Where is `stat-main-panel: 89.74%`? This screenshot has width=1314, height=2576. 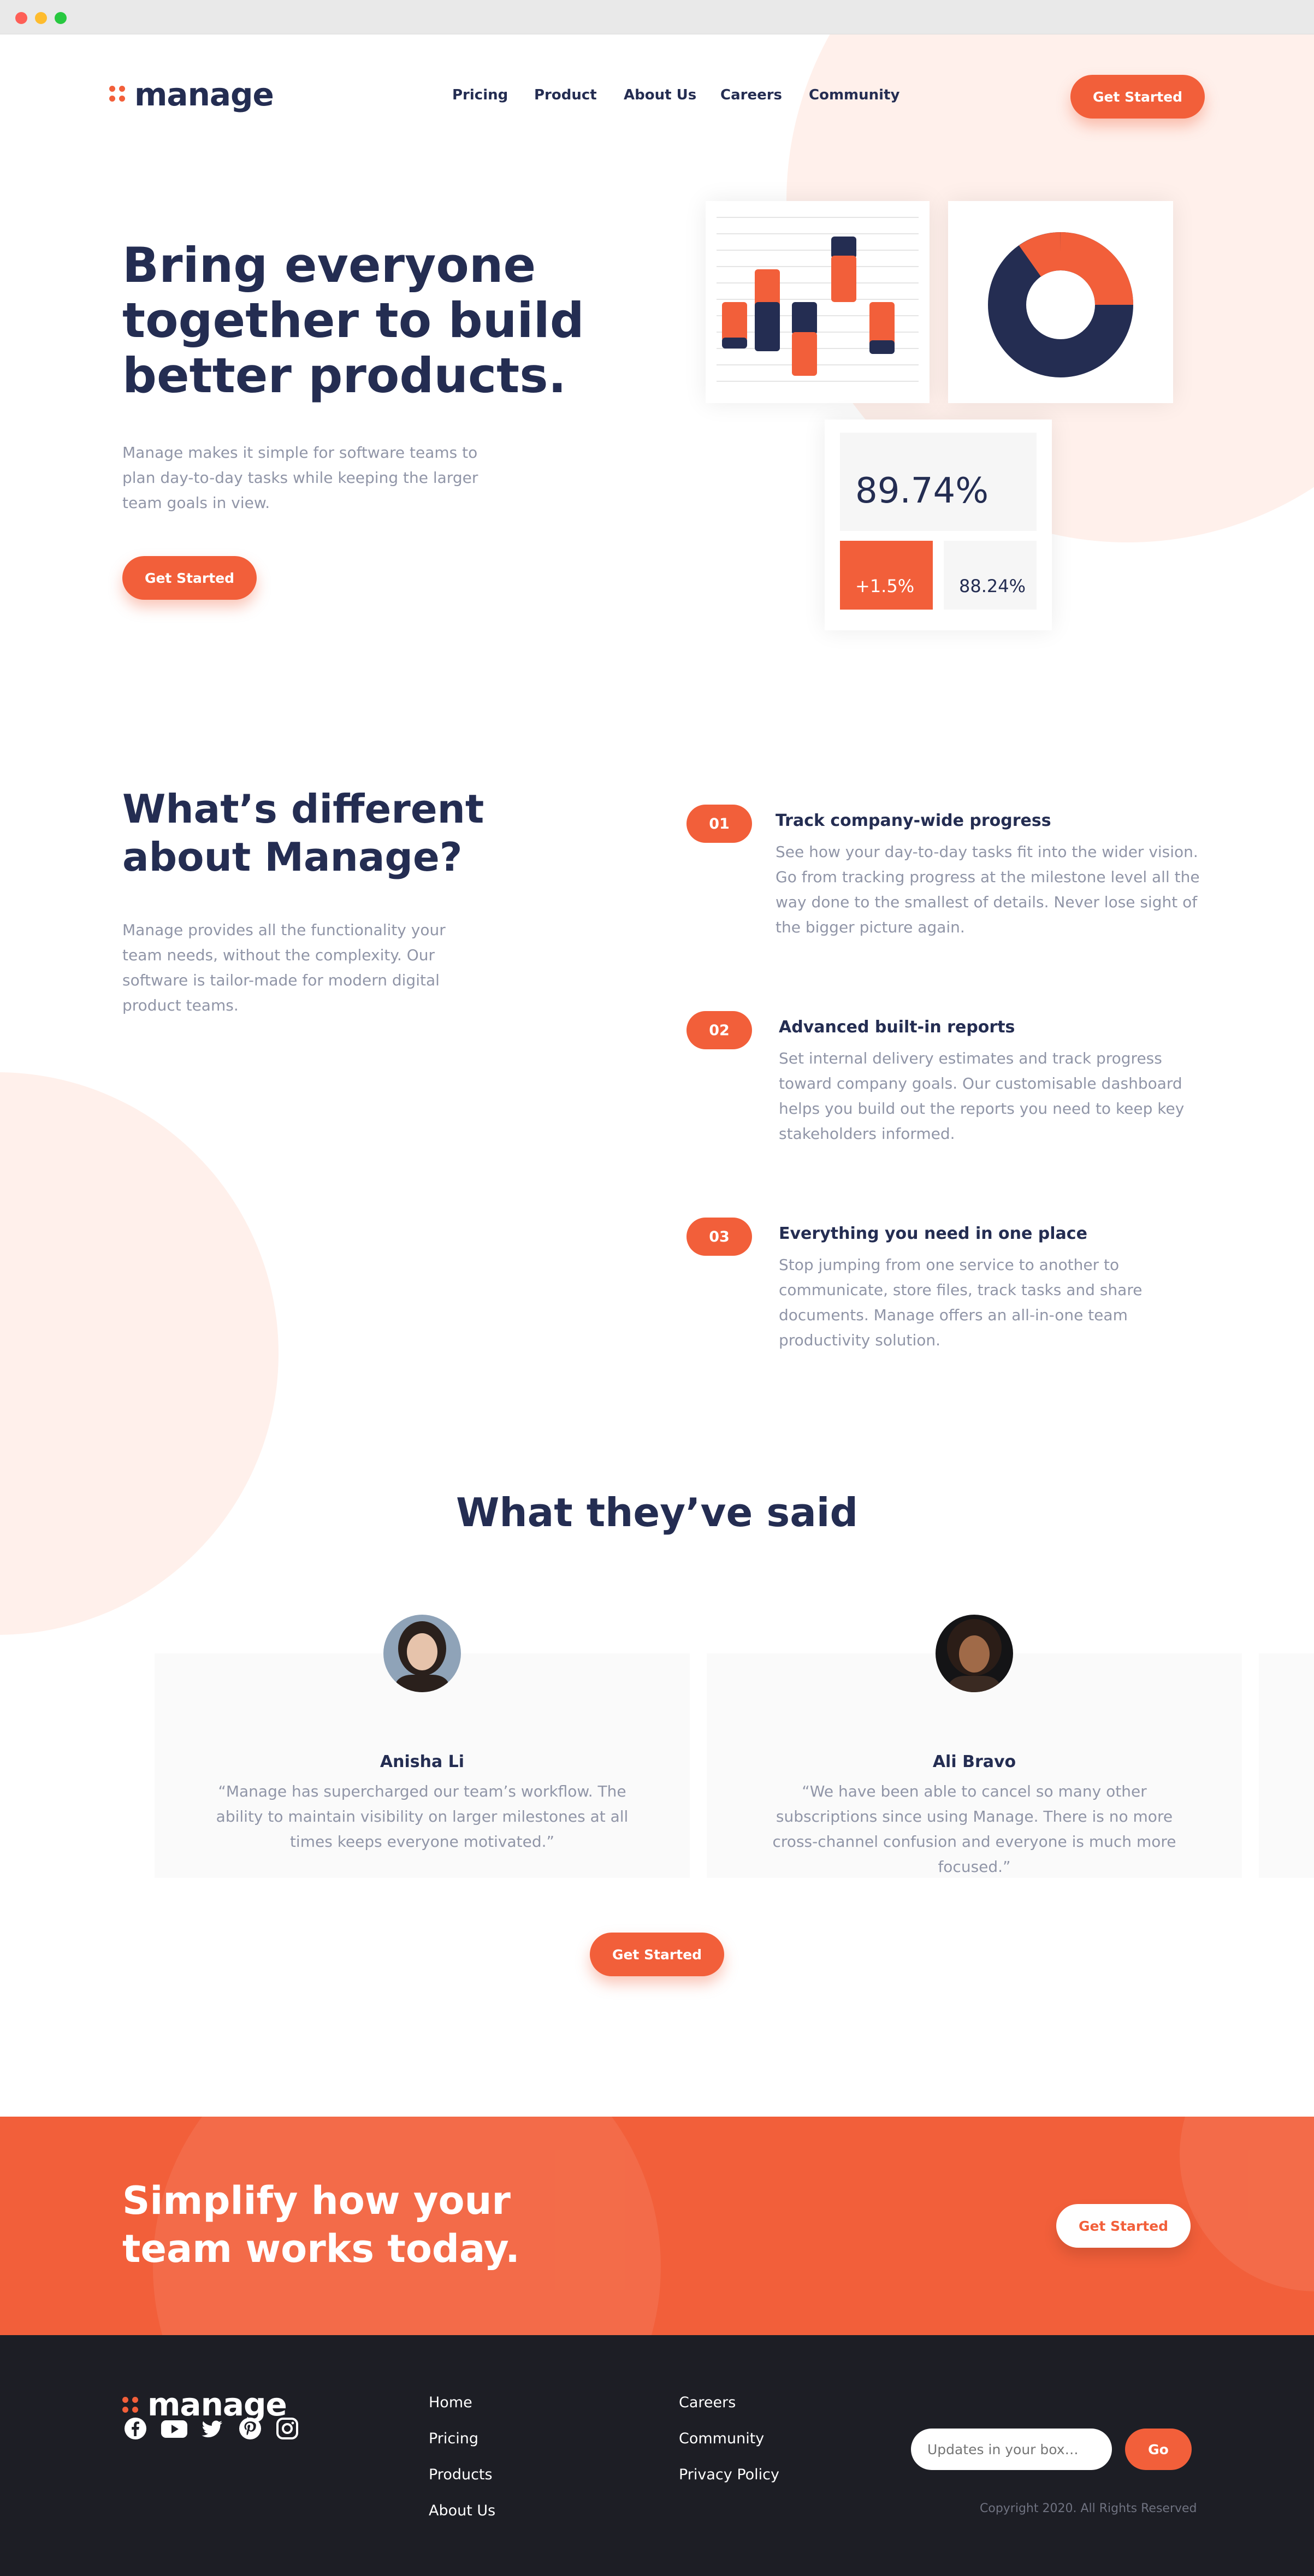
stat-main-panel: 89.74% is located at coordinates (938, 482).